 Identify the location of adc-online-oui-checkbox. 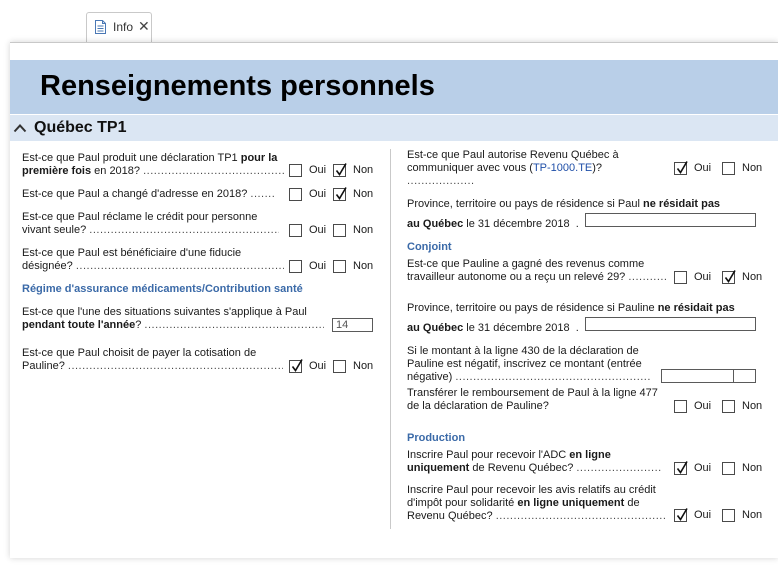
(681, 468).